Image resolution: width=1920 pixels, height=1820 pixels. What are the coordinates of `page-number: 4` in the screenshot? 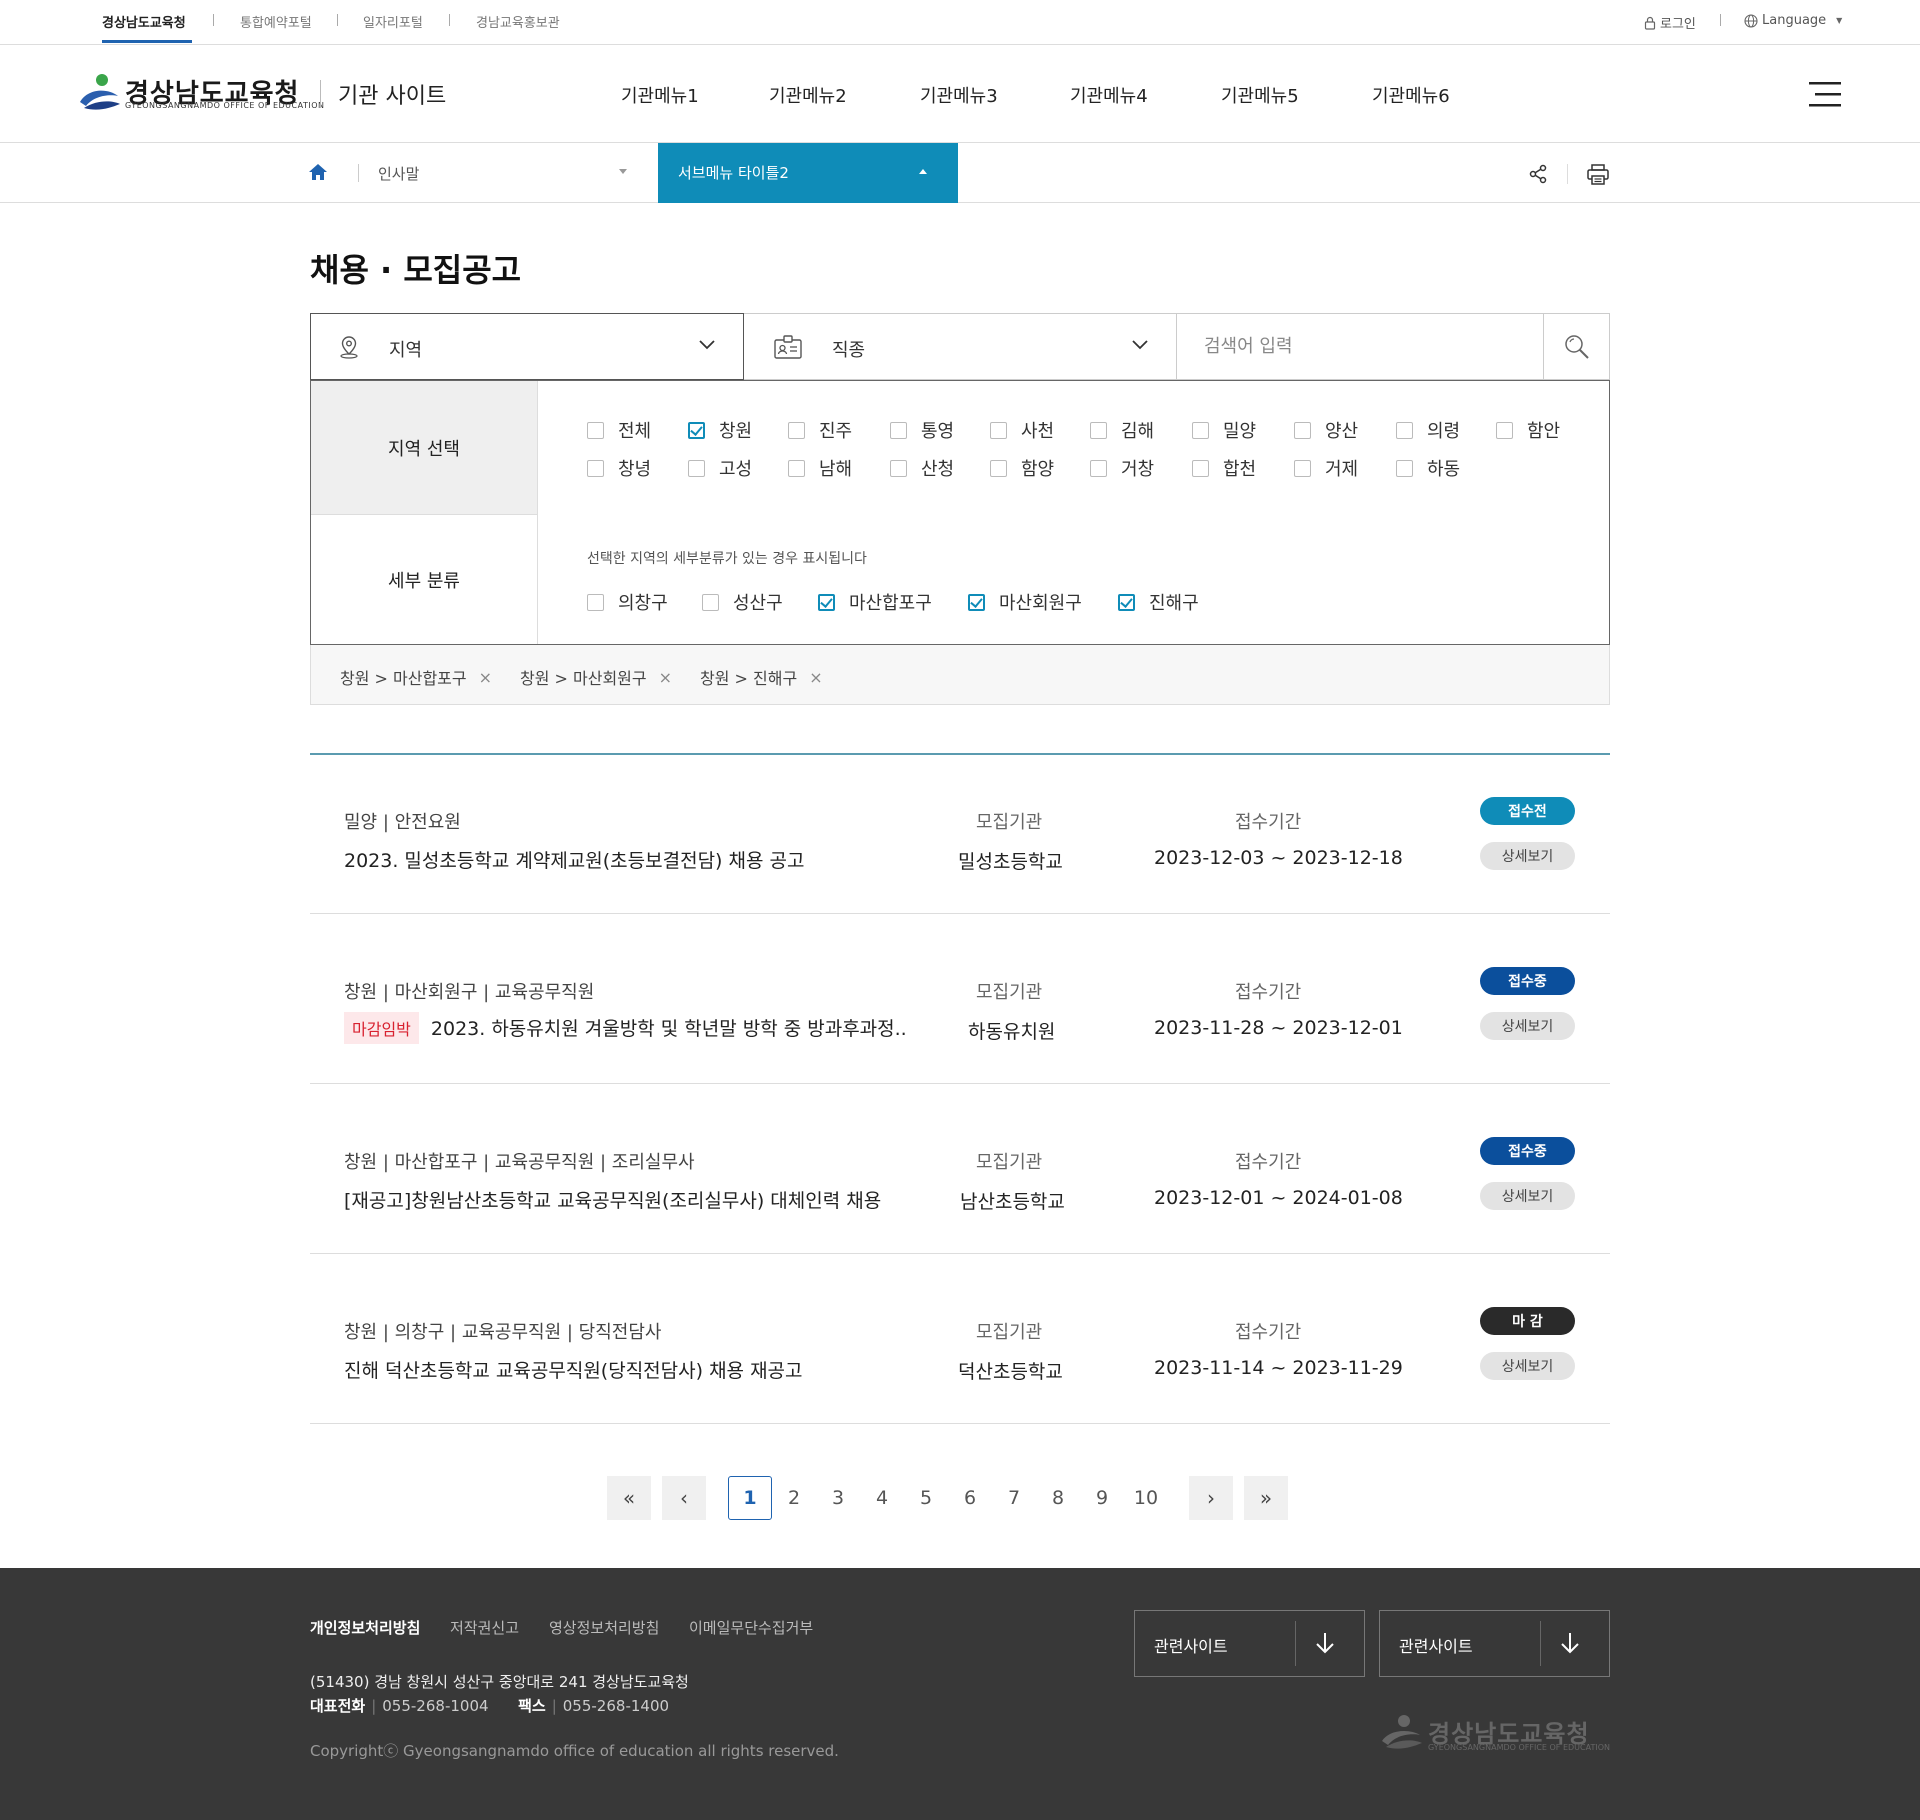 It's located at (882, 1498).